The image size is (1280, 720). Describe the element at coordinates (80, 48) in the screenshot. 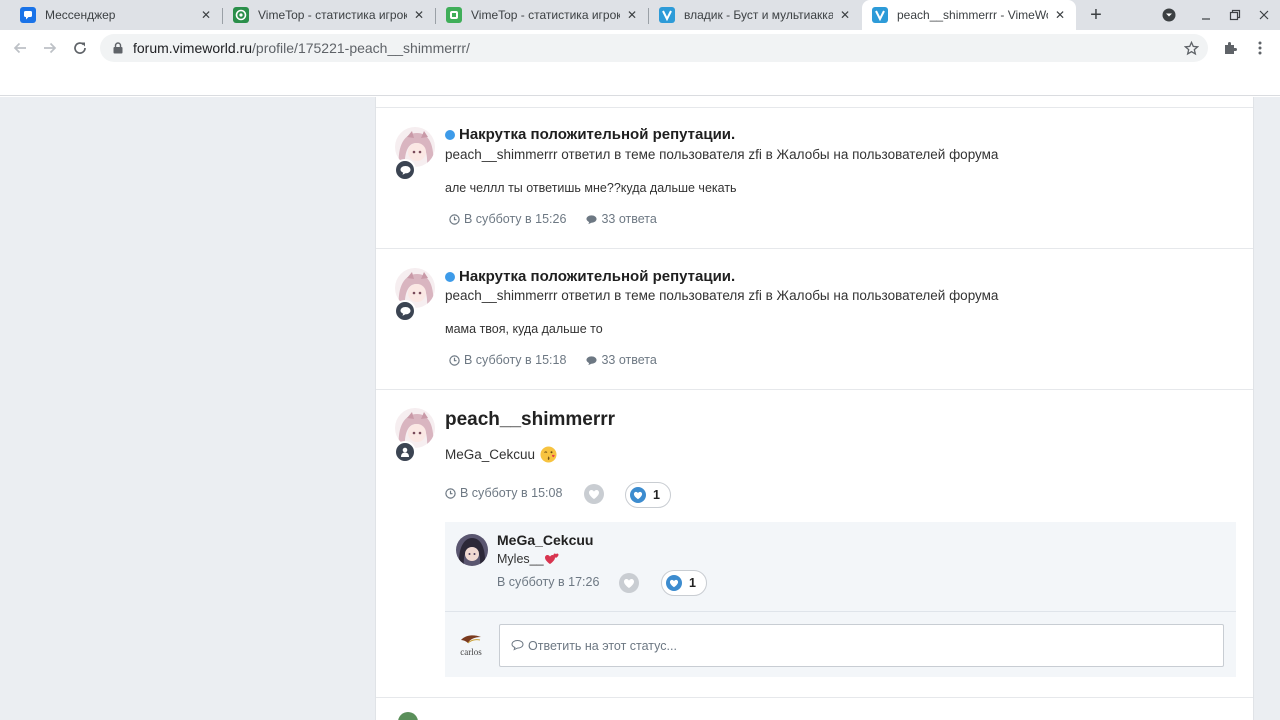

I see `reload-button` at that location.